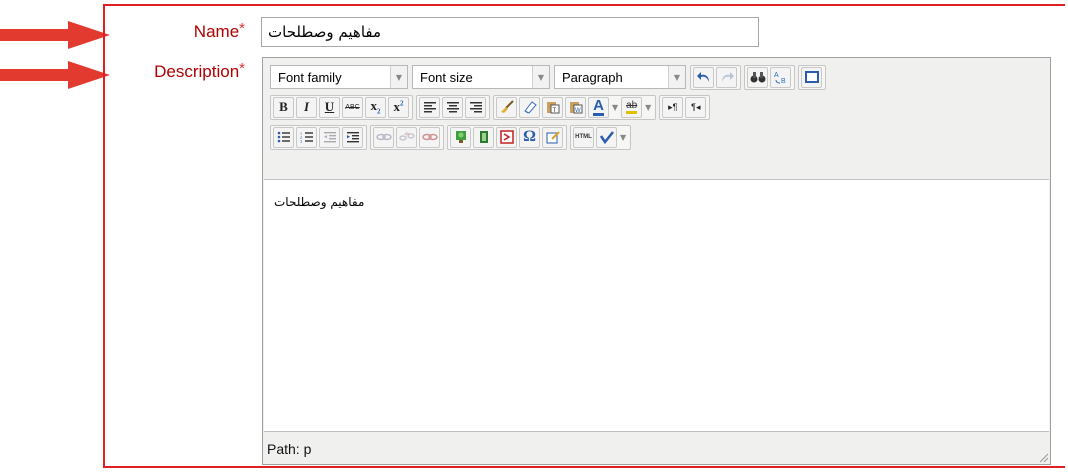  Describe the element at coordinates (319, 202) in the screenshot. I see `editor-content-text: مفاهيم وصطلحات` at that location.